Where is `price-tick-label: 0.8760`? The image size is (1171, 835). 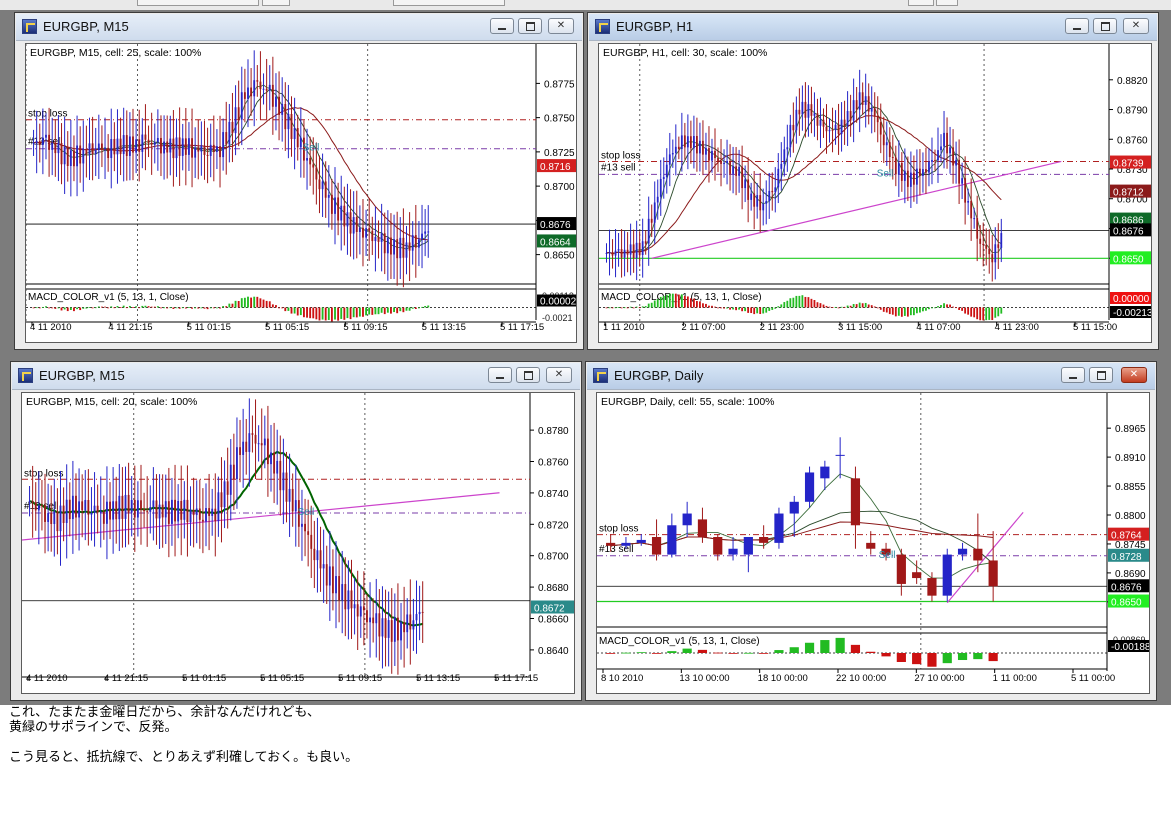
price-tick-label: 0.8760 is located at coordinates (553, 463).